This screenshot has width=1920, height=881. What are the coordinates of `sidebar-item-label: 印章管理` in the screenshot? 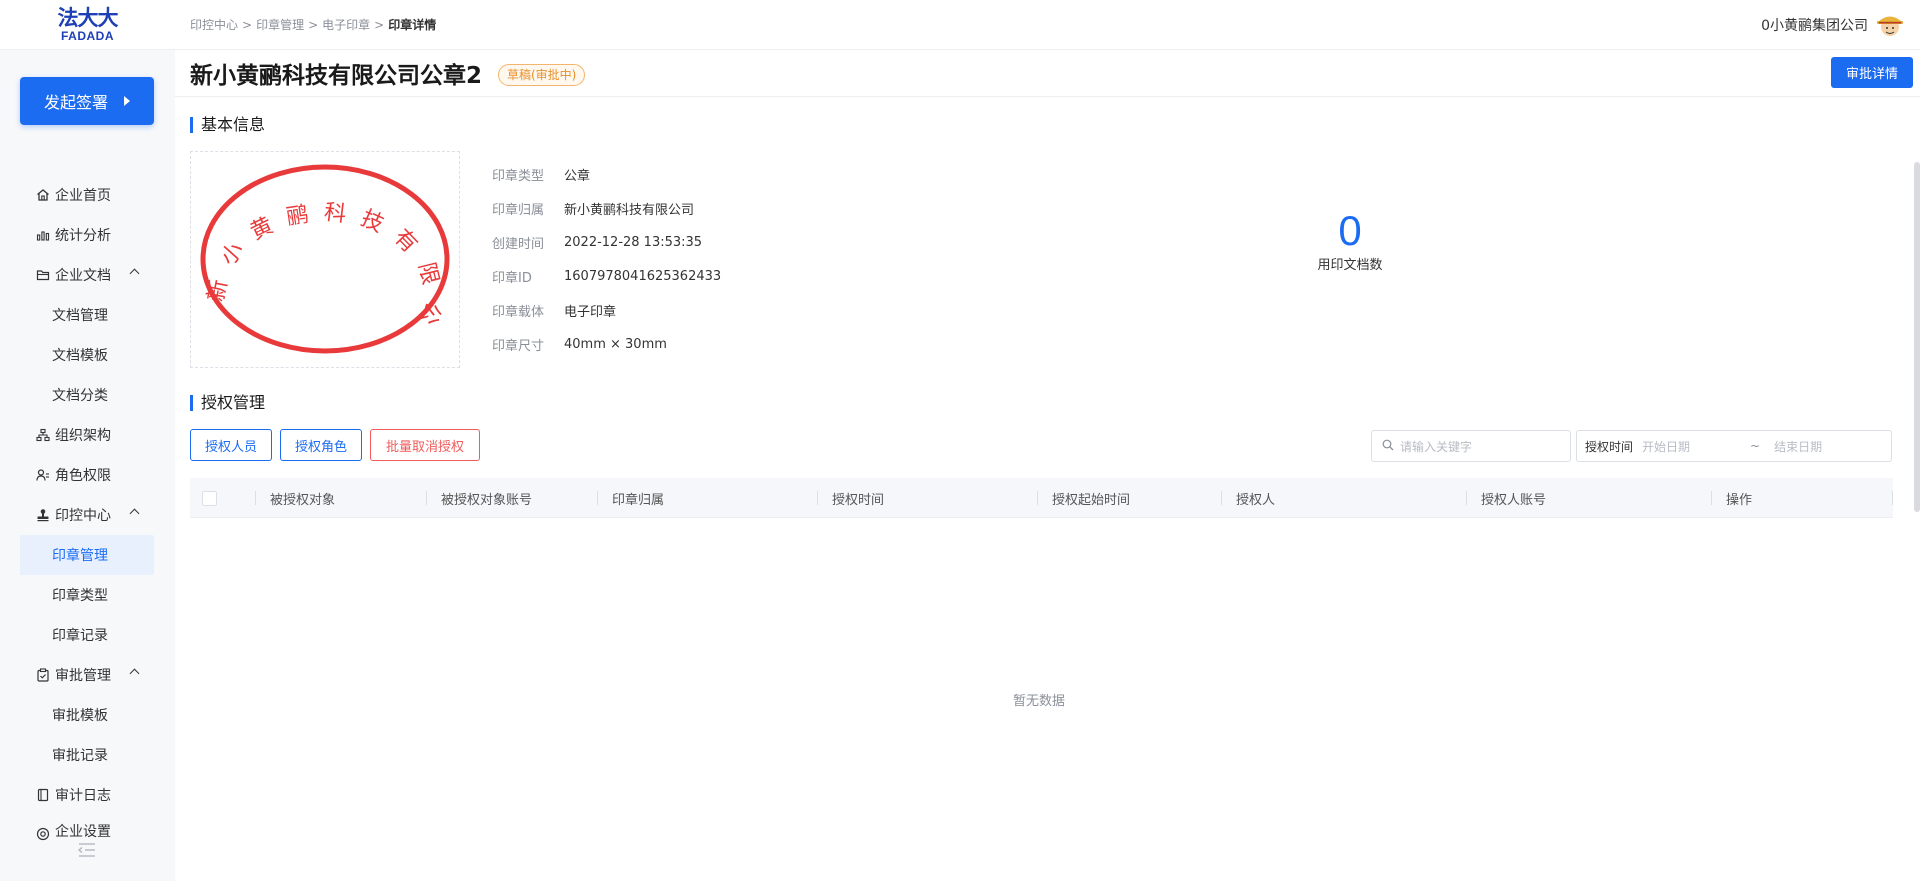 It's located at (80, 556).